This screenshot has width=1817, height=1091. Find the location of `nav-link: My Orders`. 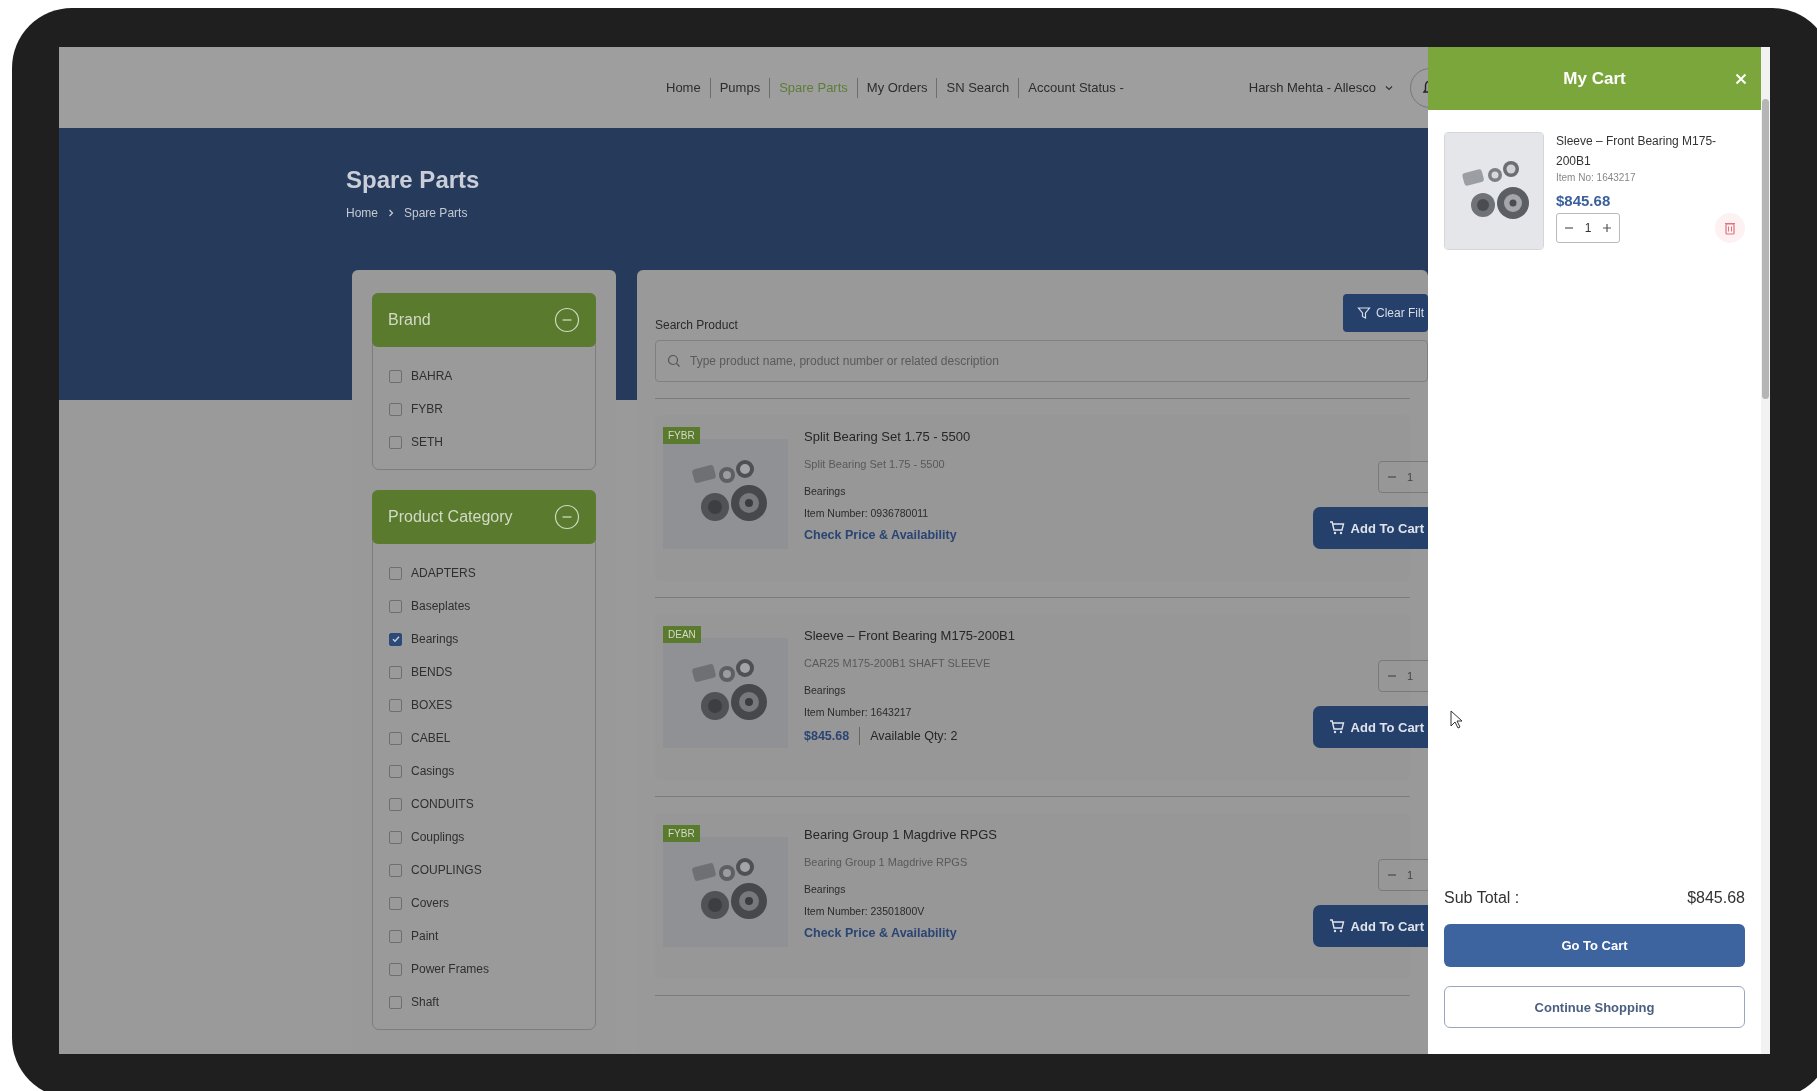

nav-link: My Orders is located at coordinates (897, 87).